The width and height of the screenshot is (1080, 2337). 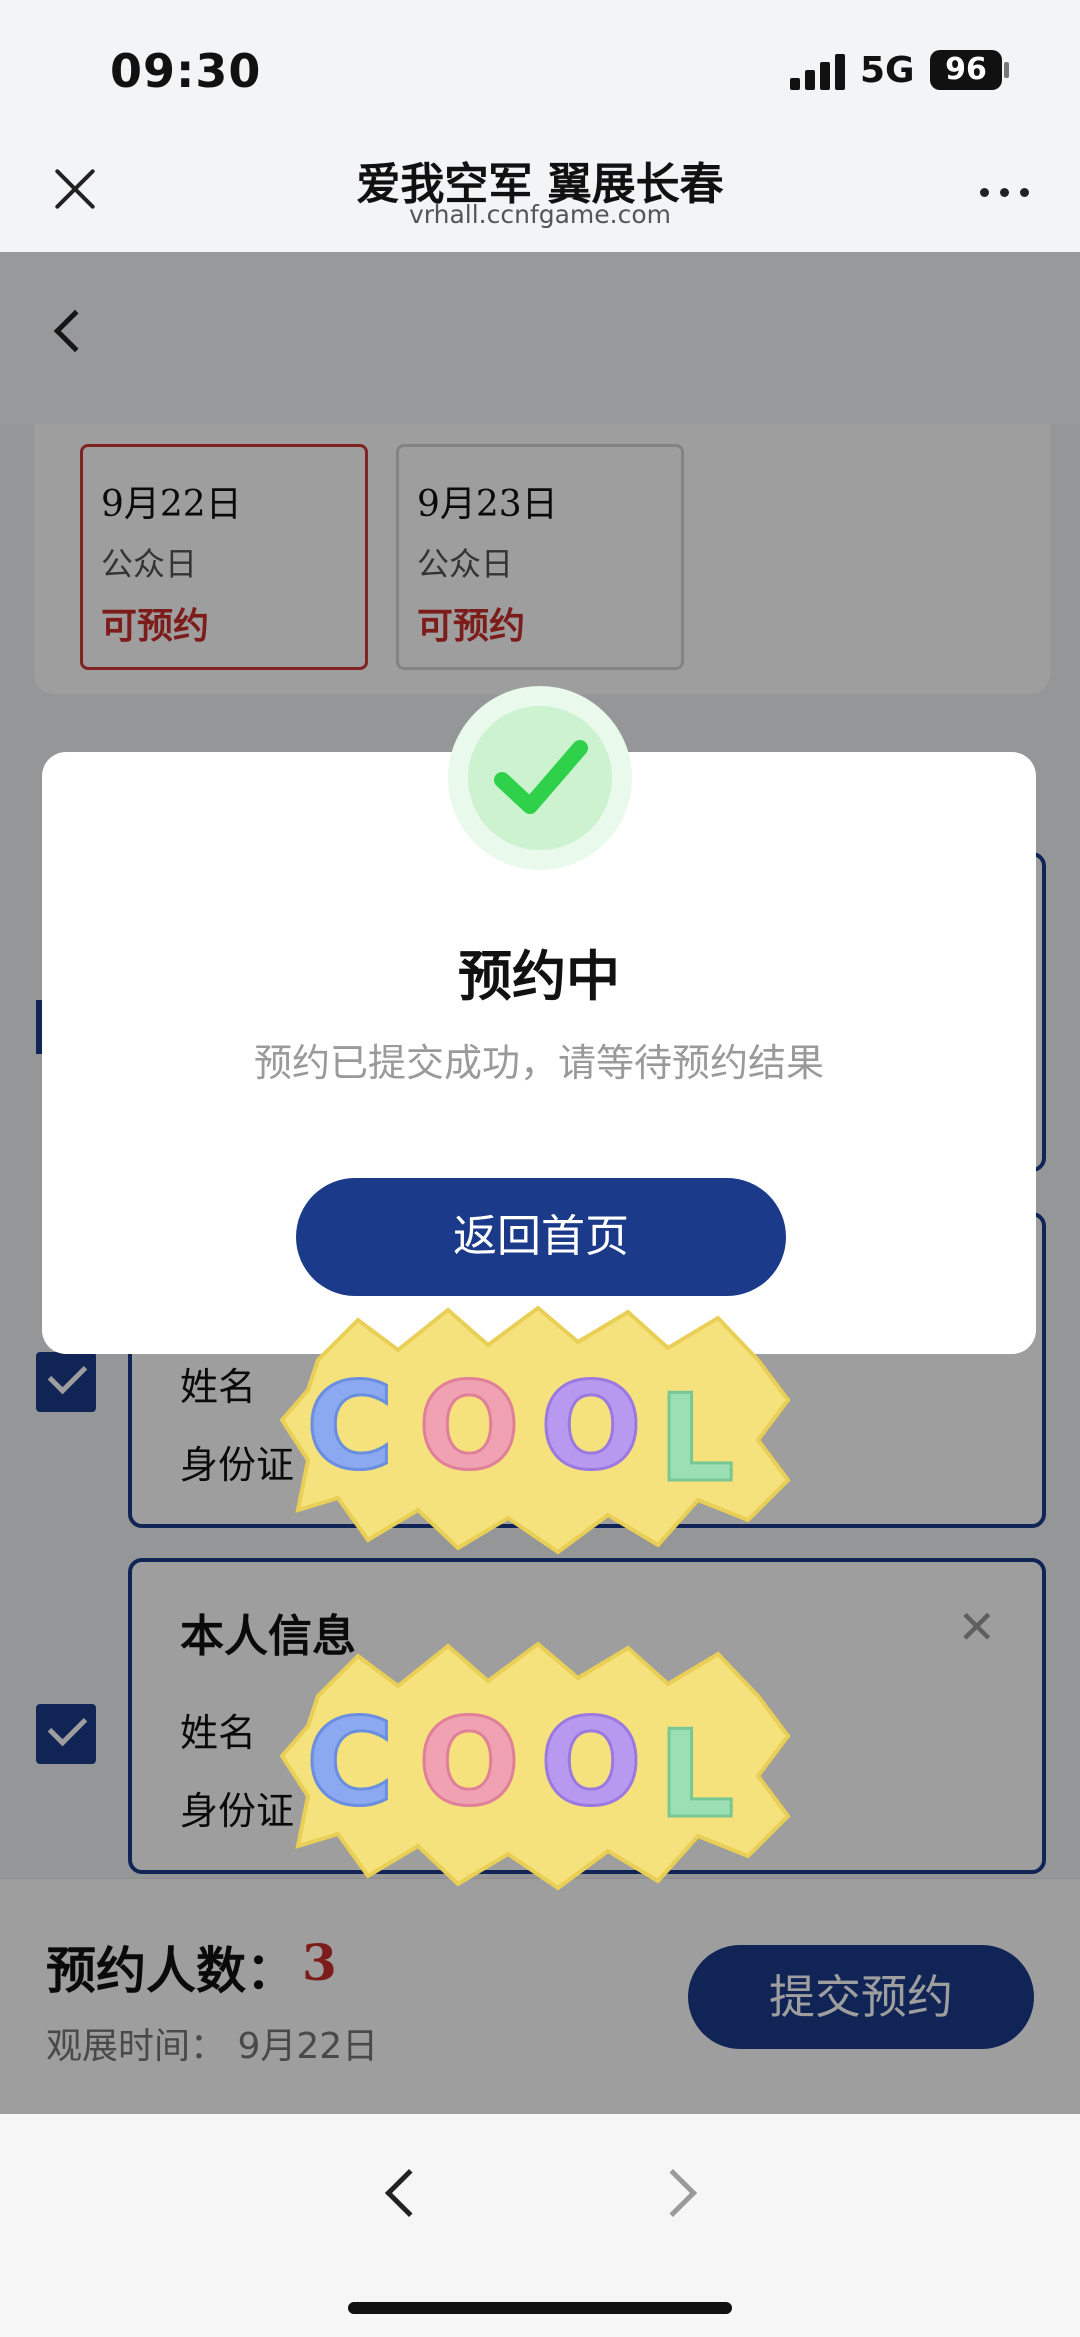 I want to click on signal-icon, so click(x=818, y=72).